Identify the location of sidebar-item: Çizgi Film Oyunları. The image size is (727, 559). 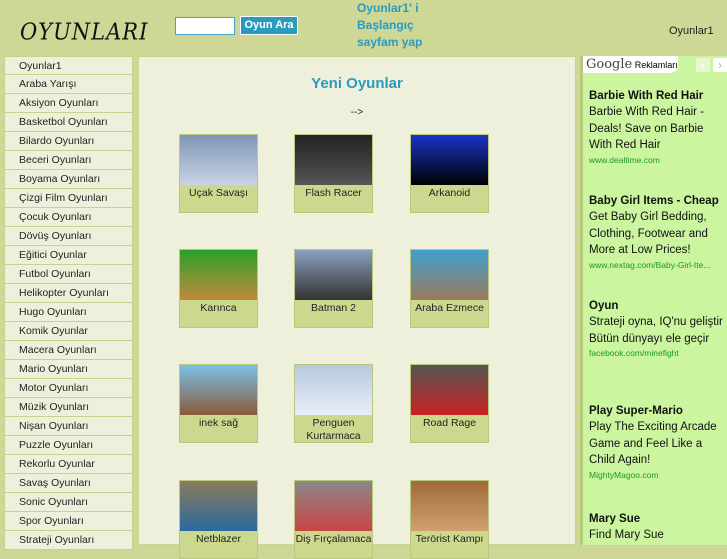
(68, 198).